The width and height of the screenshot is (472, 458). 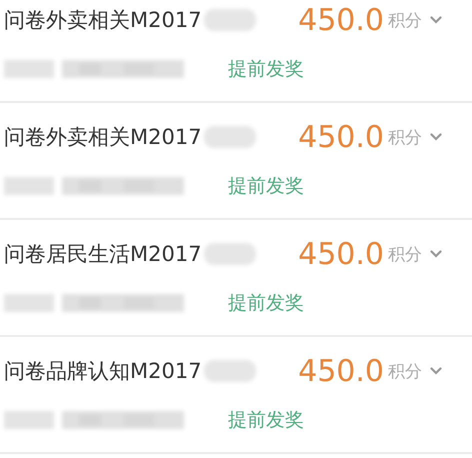 What do you see at coordinates (103, 254) in the screenshot?
I see `survey-title: 问卷居民生活M2017` at bounding box center [103, 254].